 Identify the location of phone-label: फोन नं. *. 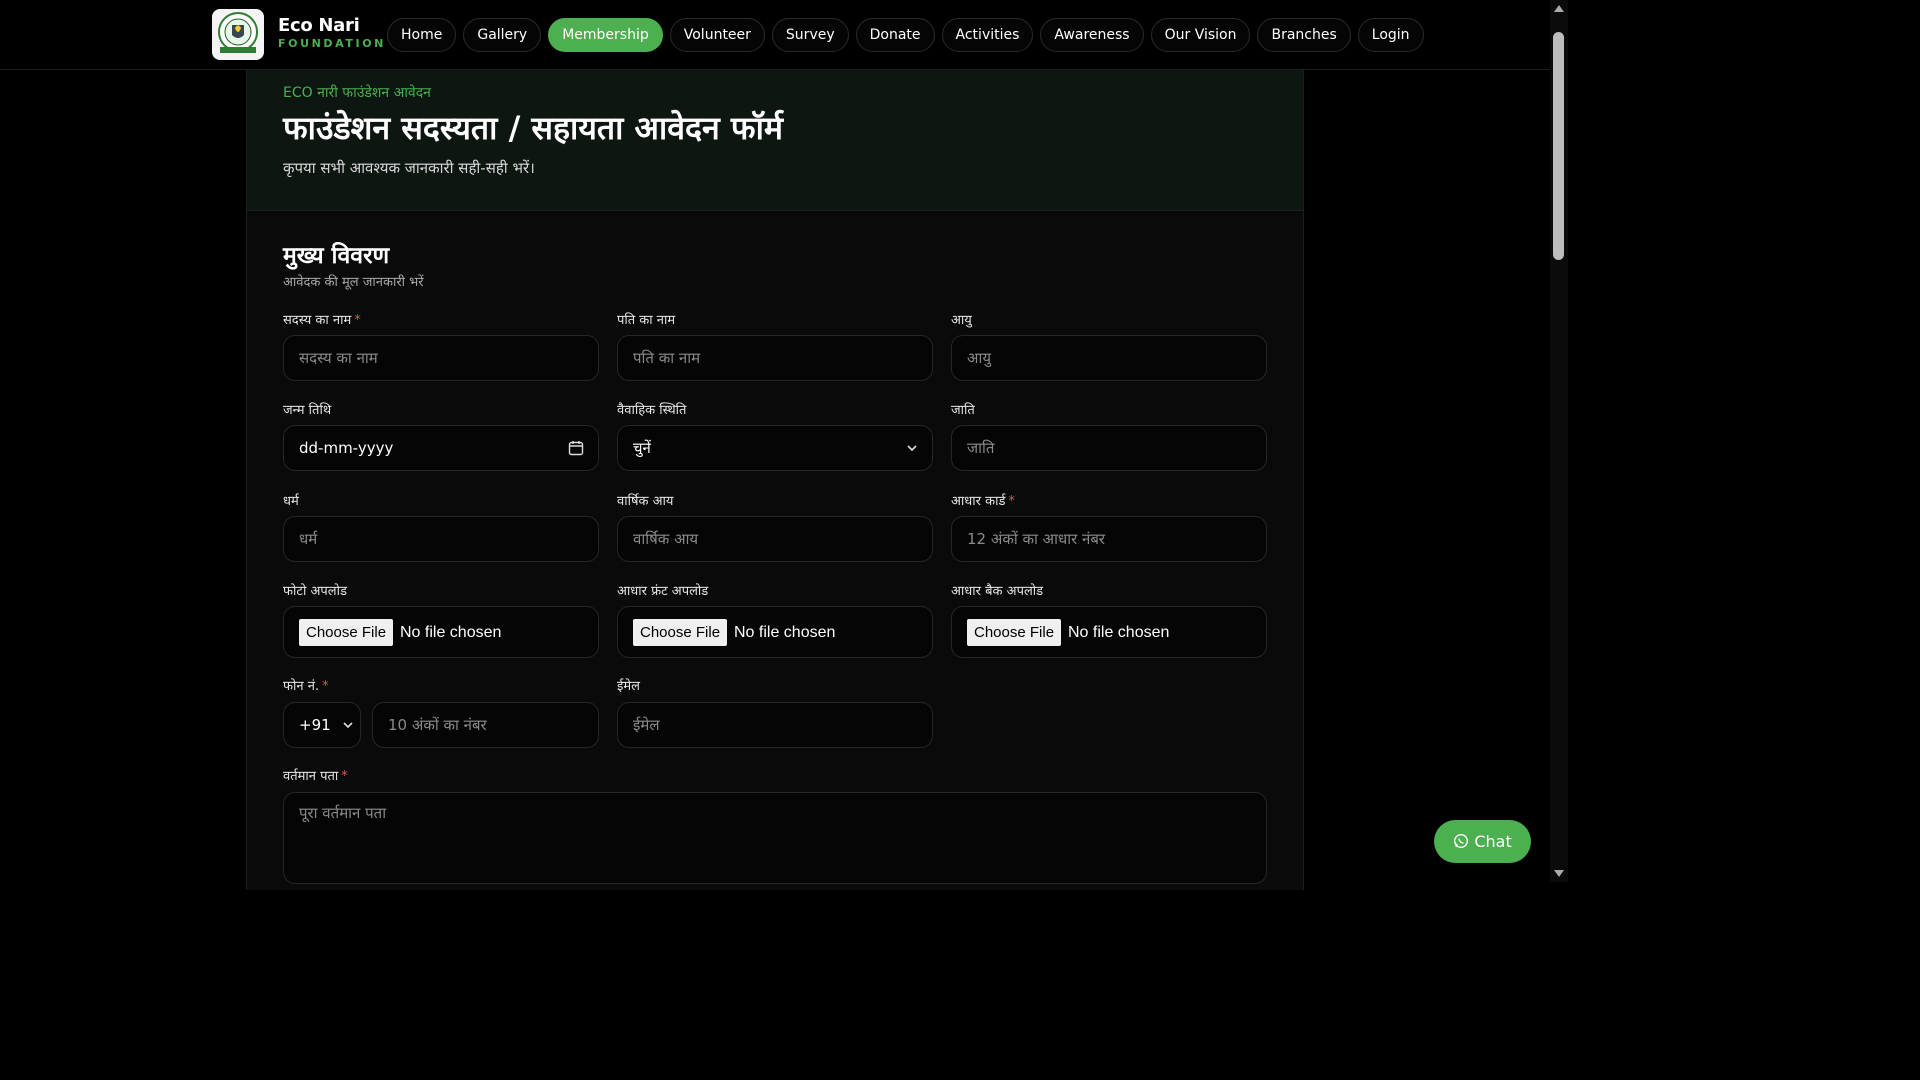
(306, 686).